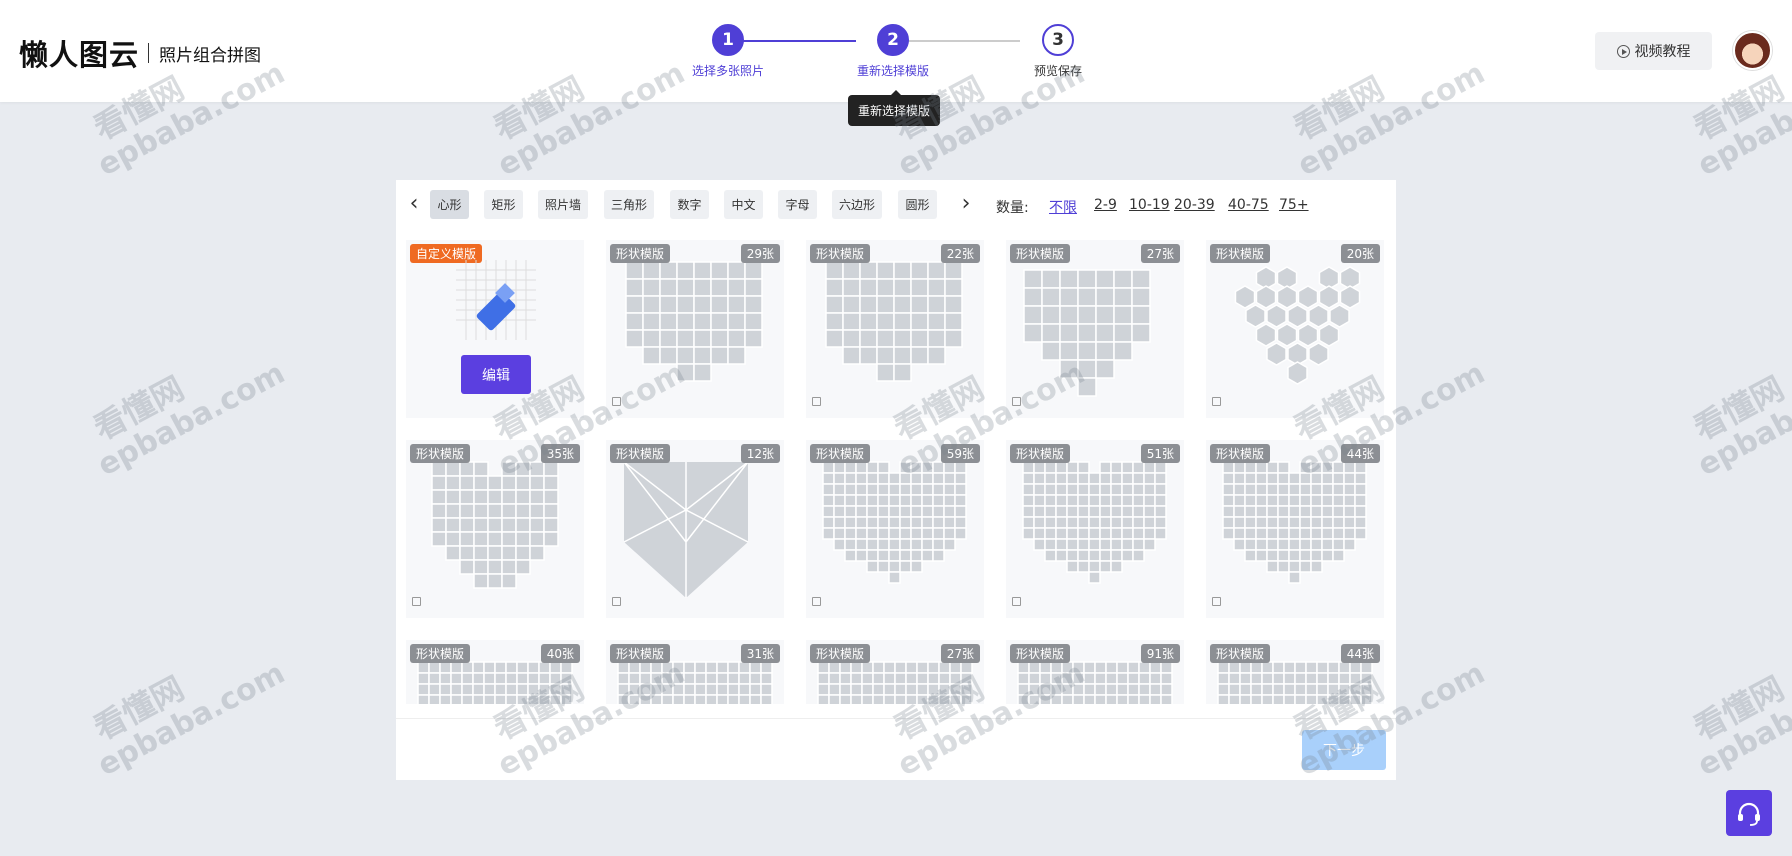 The width and height of the screenshot is (1792, 856). I want to click on quantity-any: 不限, so click(1063, 207).